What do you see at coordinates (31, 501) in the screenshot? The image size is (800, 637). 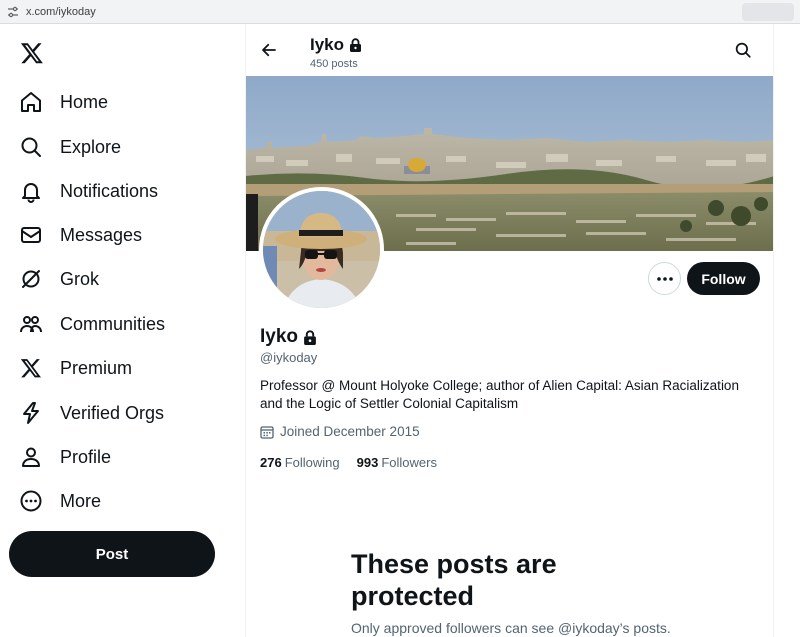 I see `more-circle-icon` at bounding box center [31, 501].